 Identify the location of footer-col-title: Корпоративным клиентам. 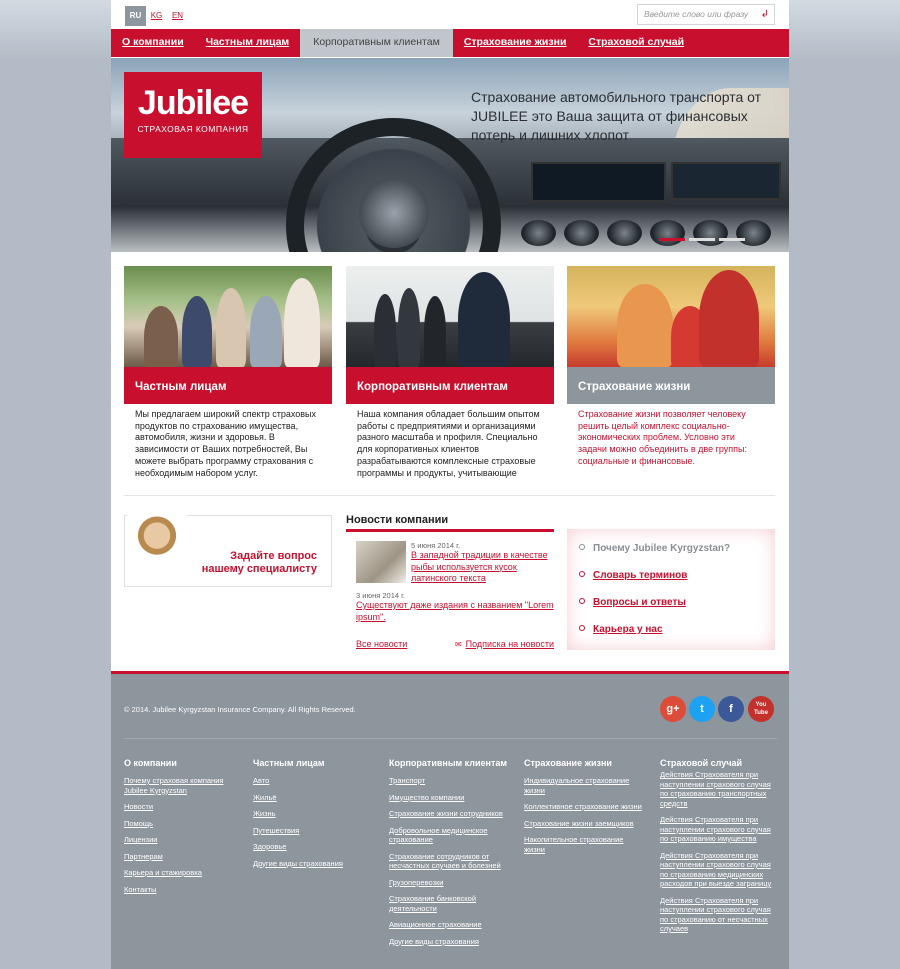
(448, 763).